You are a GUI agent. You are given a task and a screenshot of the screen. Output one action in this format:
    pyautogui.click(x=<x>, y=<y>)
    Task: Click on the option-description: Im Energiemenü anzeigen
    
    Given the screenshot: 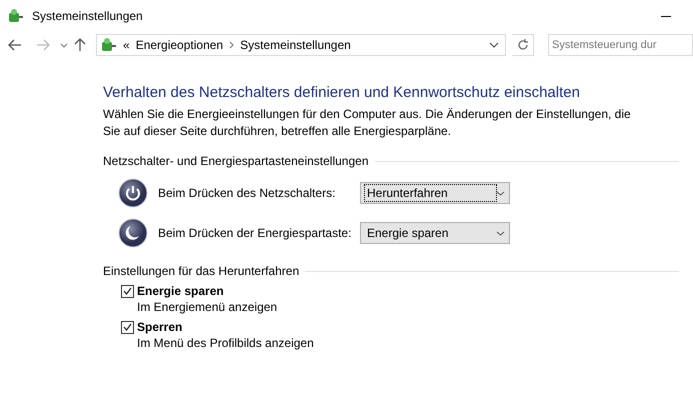 What is the action you would take?
    pyautogui.click(x=207, y=307)
    